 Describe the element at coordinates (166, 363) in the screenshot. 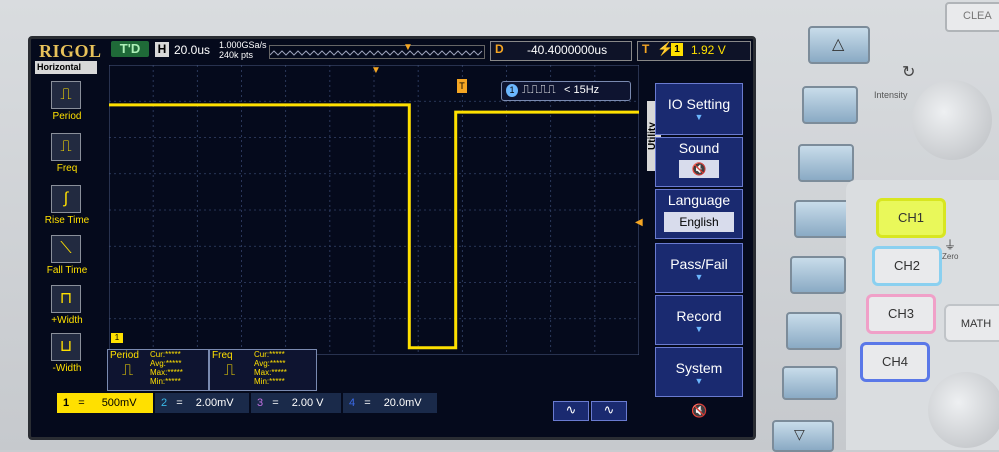

I see `period-avg: Avg:*****` at that location.